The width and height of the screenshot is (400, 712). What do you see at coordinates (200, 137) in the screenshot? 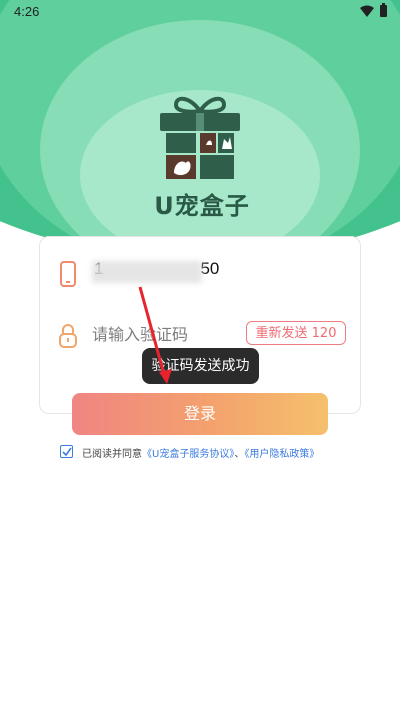
I see `gift-box-logo-icon` at bounding box center [200, 137].